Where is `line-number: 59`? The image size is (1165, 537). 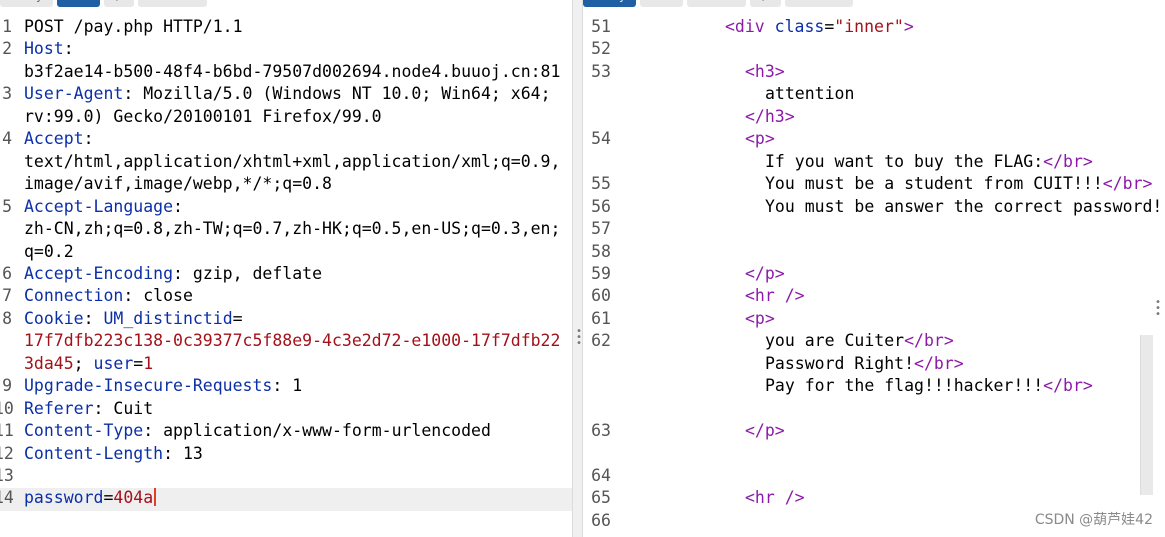
line-number: 59 is located at coordinates (601, 273).